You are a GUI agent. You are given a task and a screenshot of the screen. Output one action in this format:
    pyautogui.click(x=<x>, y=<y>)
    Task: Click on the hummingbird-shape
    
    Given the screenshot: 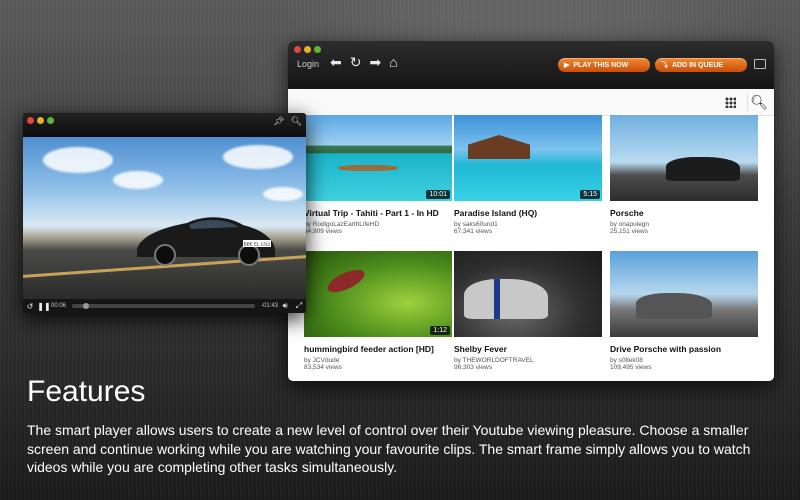 What is the action you would take?
    pyautogui.click(x=346, y=281)
    